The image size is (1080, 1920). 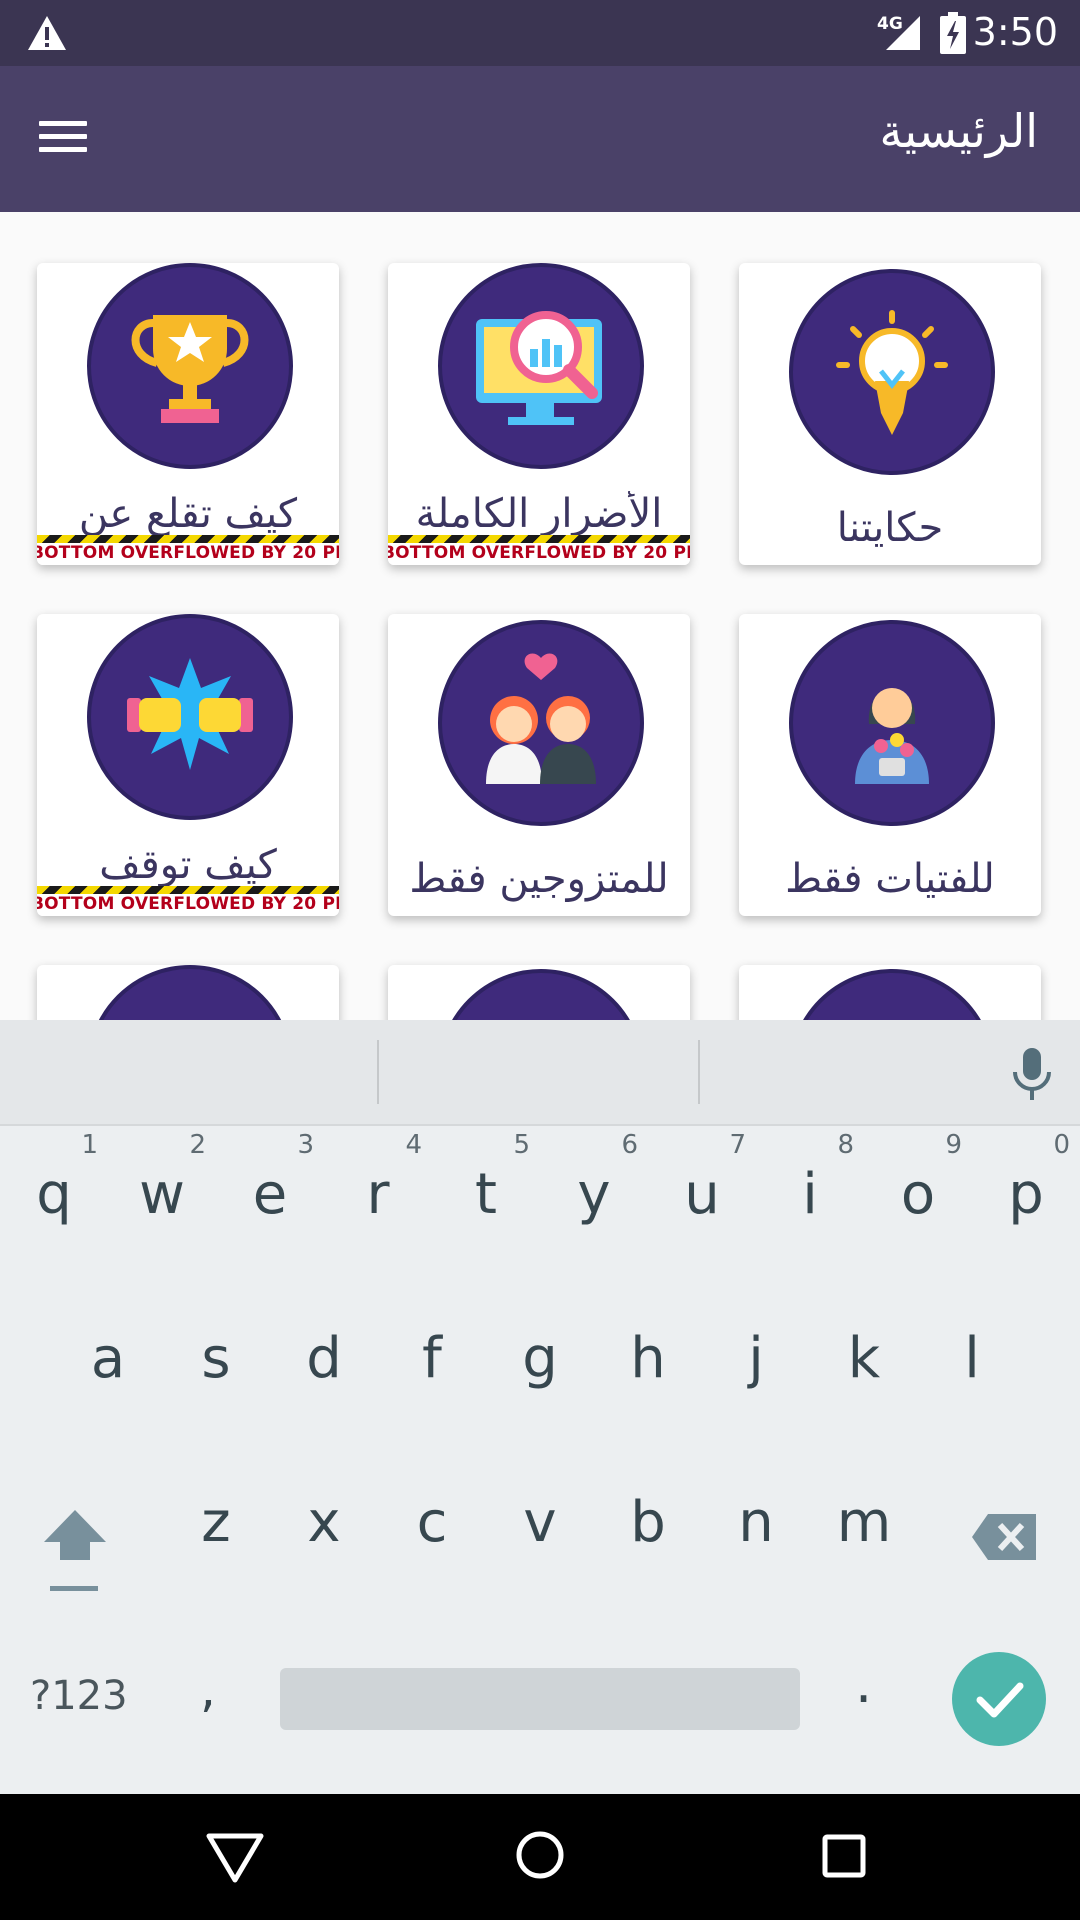 What do you see at coordinates (648, 1358) in the screenshot?
I see `key-label: h` at bounding box center [648, 1358].